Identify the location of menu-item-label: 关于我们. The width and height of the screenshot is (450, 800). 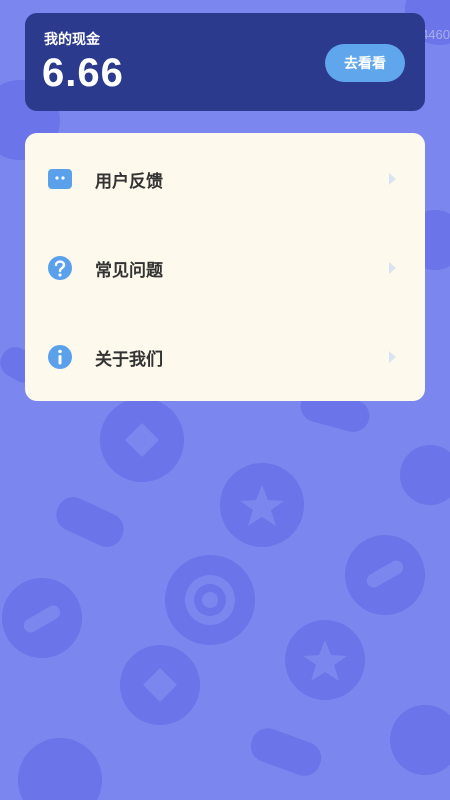
(129, 359).